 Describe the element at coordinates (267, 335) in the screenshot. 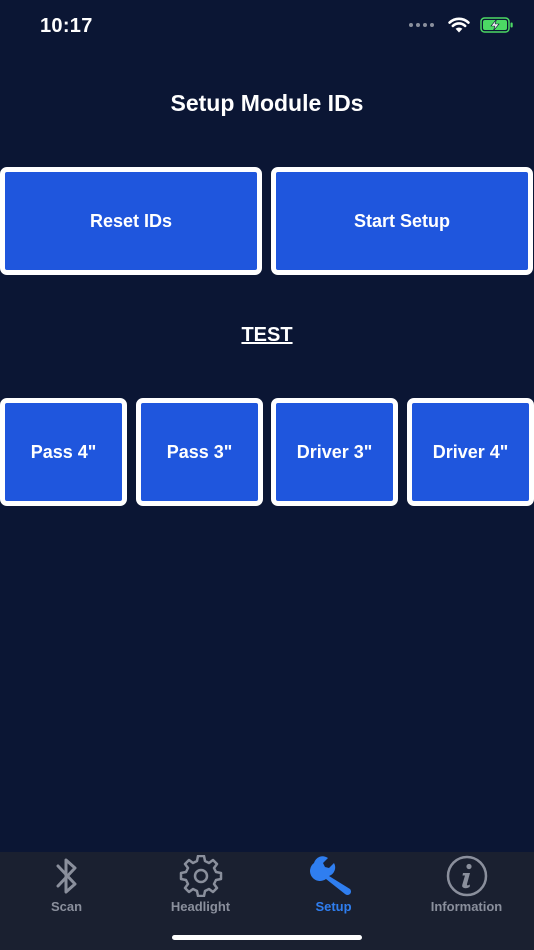

I see `test-section-label: TEST` at that location.